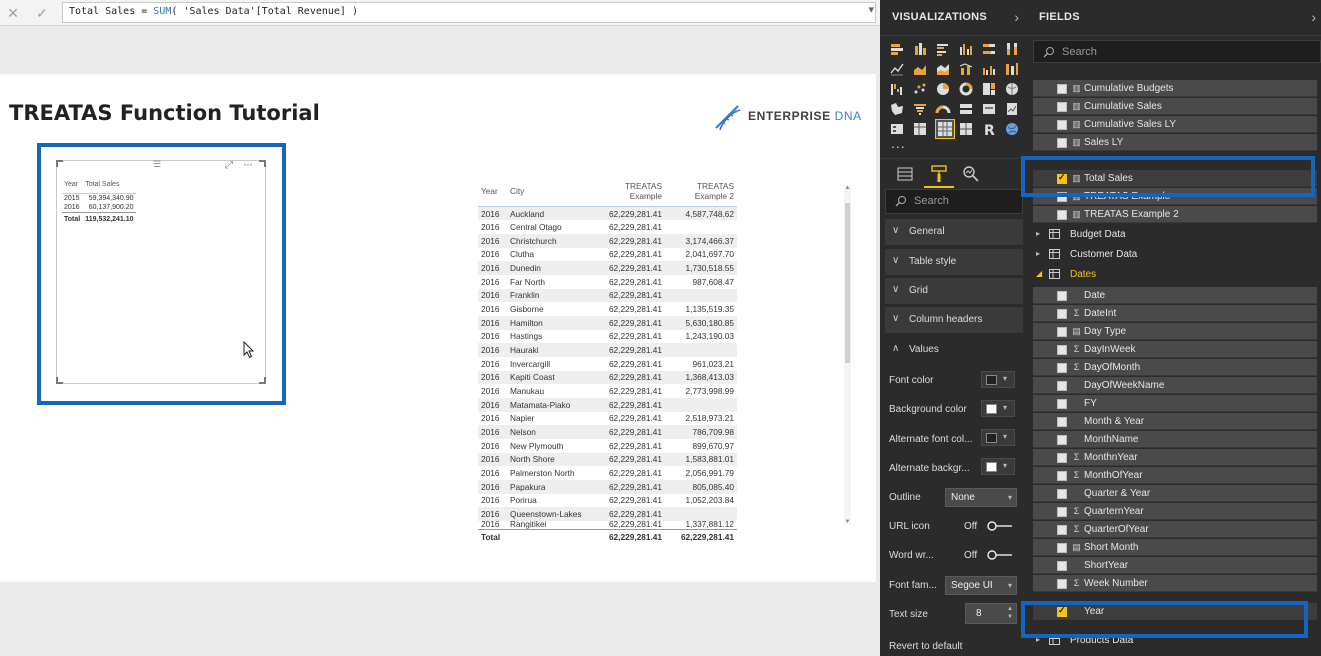 The width and height of the screenshot is (1321, 656). What do you see at coordinates (632, 194) in the screenshot?
I see `column-header-treatas-example: TREATAS Example` at bounding box center [632, 194].